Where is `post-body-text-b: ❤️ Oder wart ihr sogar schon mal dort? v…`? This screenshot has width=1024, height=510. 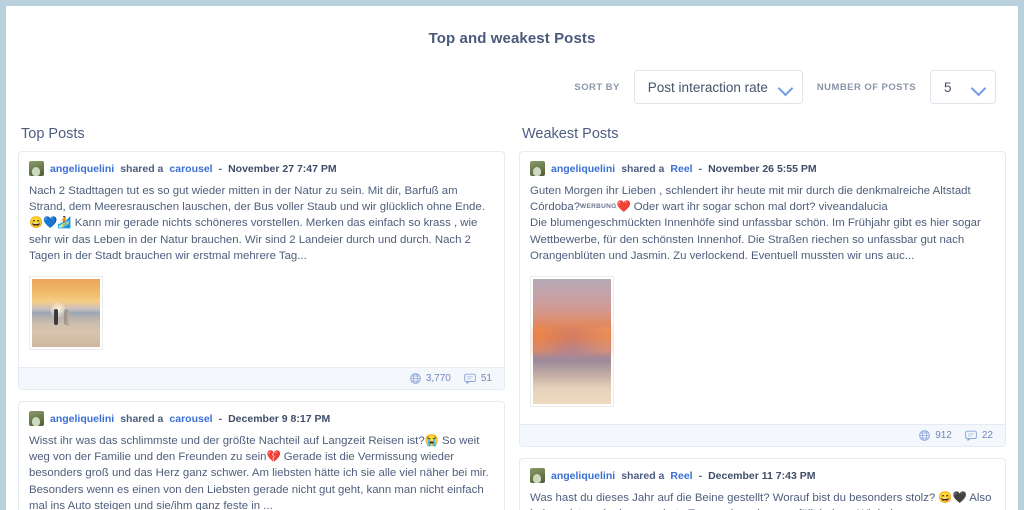
post-body-text-b: ❤️ Oder wart ihr sogar schon mal dort? v… is located at coordinates (752, 207).